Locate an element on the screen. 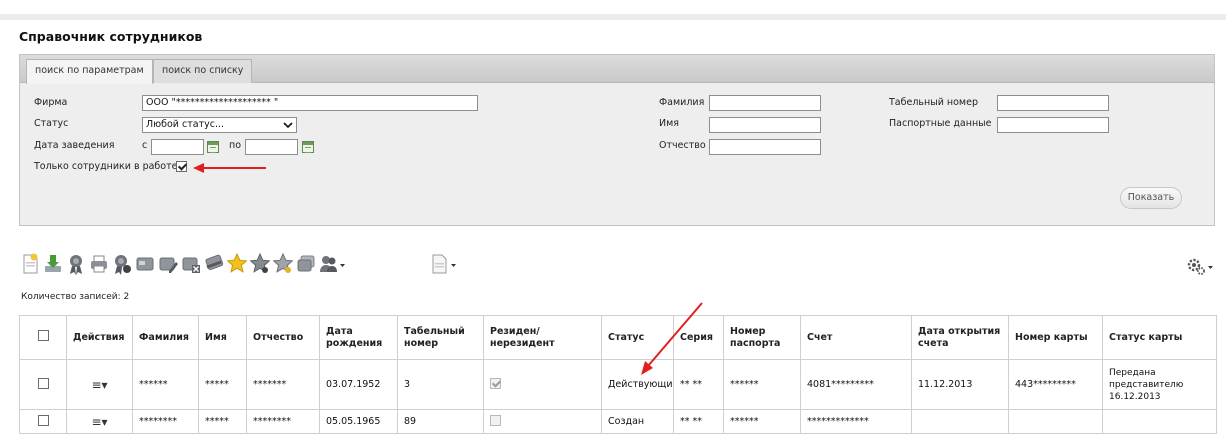 This screenshot has width=1226, height=445. patronymic-field is located at coordinates (765, 147).